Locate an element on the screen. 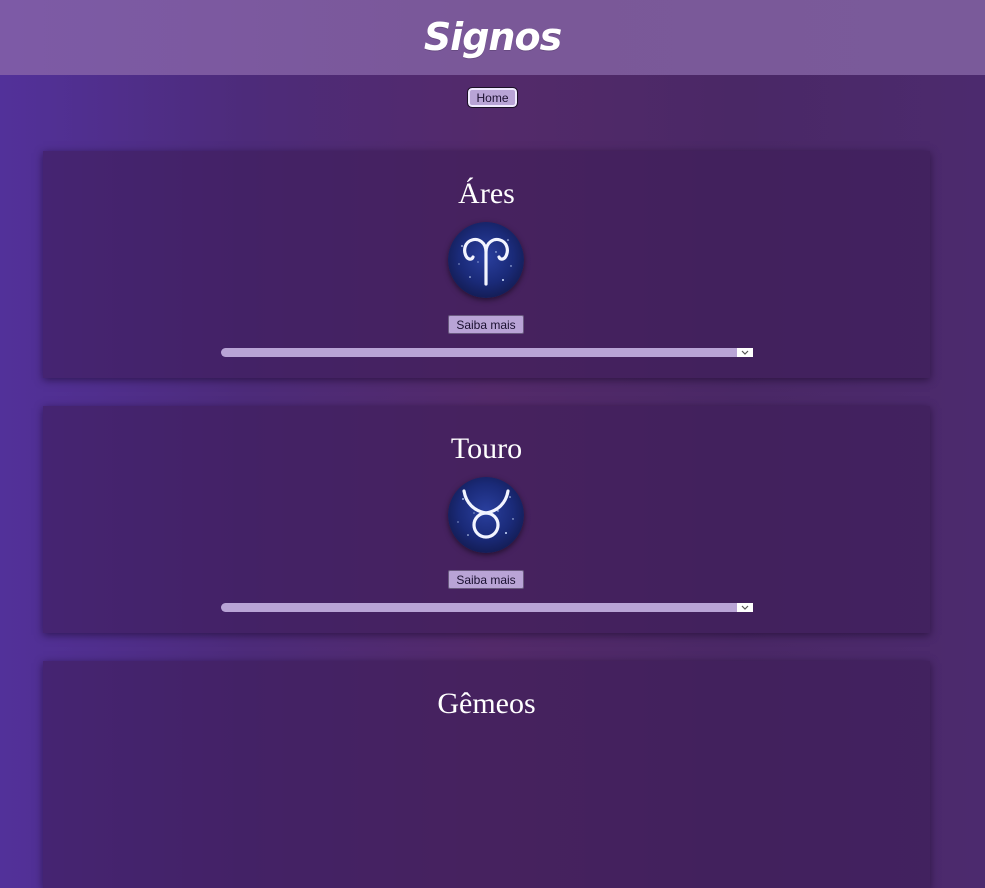 Image resolution: width=985 pixels, height=888 pixels. nav-bar: Home is located at coordinates (492, 97).